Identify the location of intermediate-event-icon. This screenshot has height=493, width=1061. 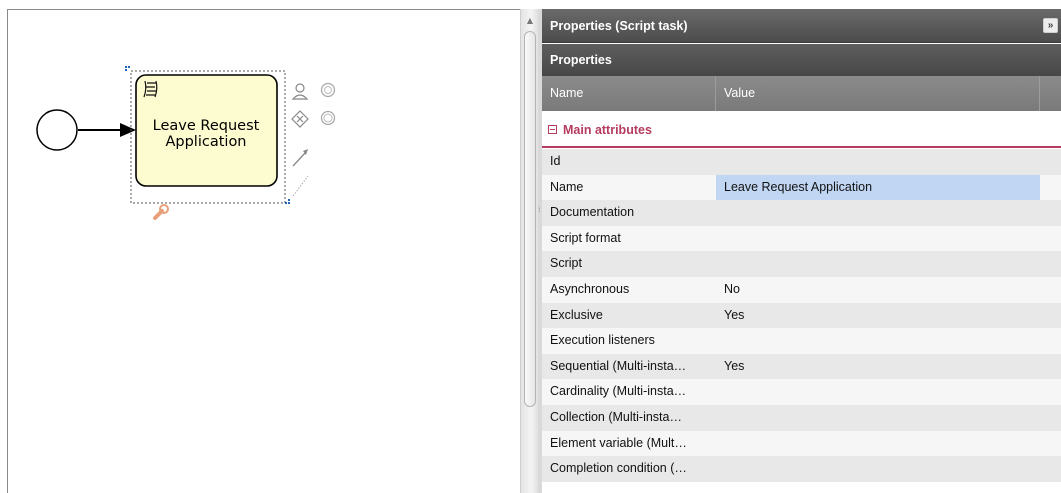
(328, 118).